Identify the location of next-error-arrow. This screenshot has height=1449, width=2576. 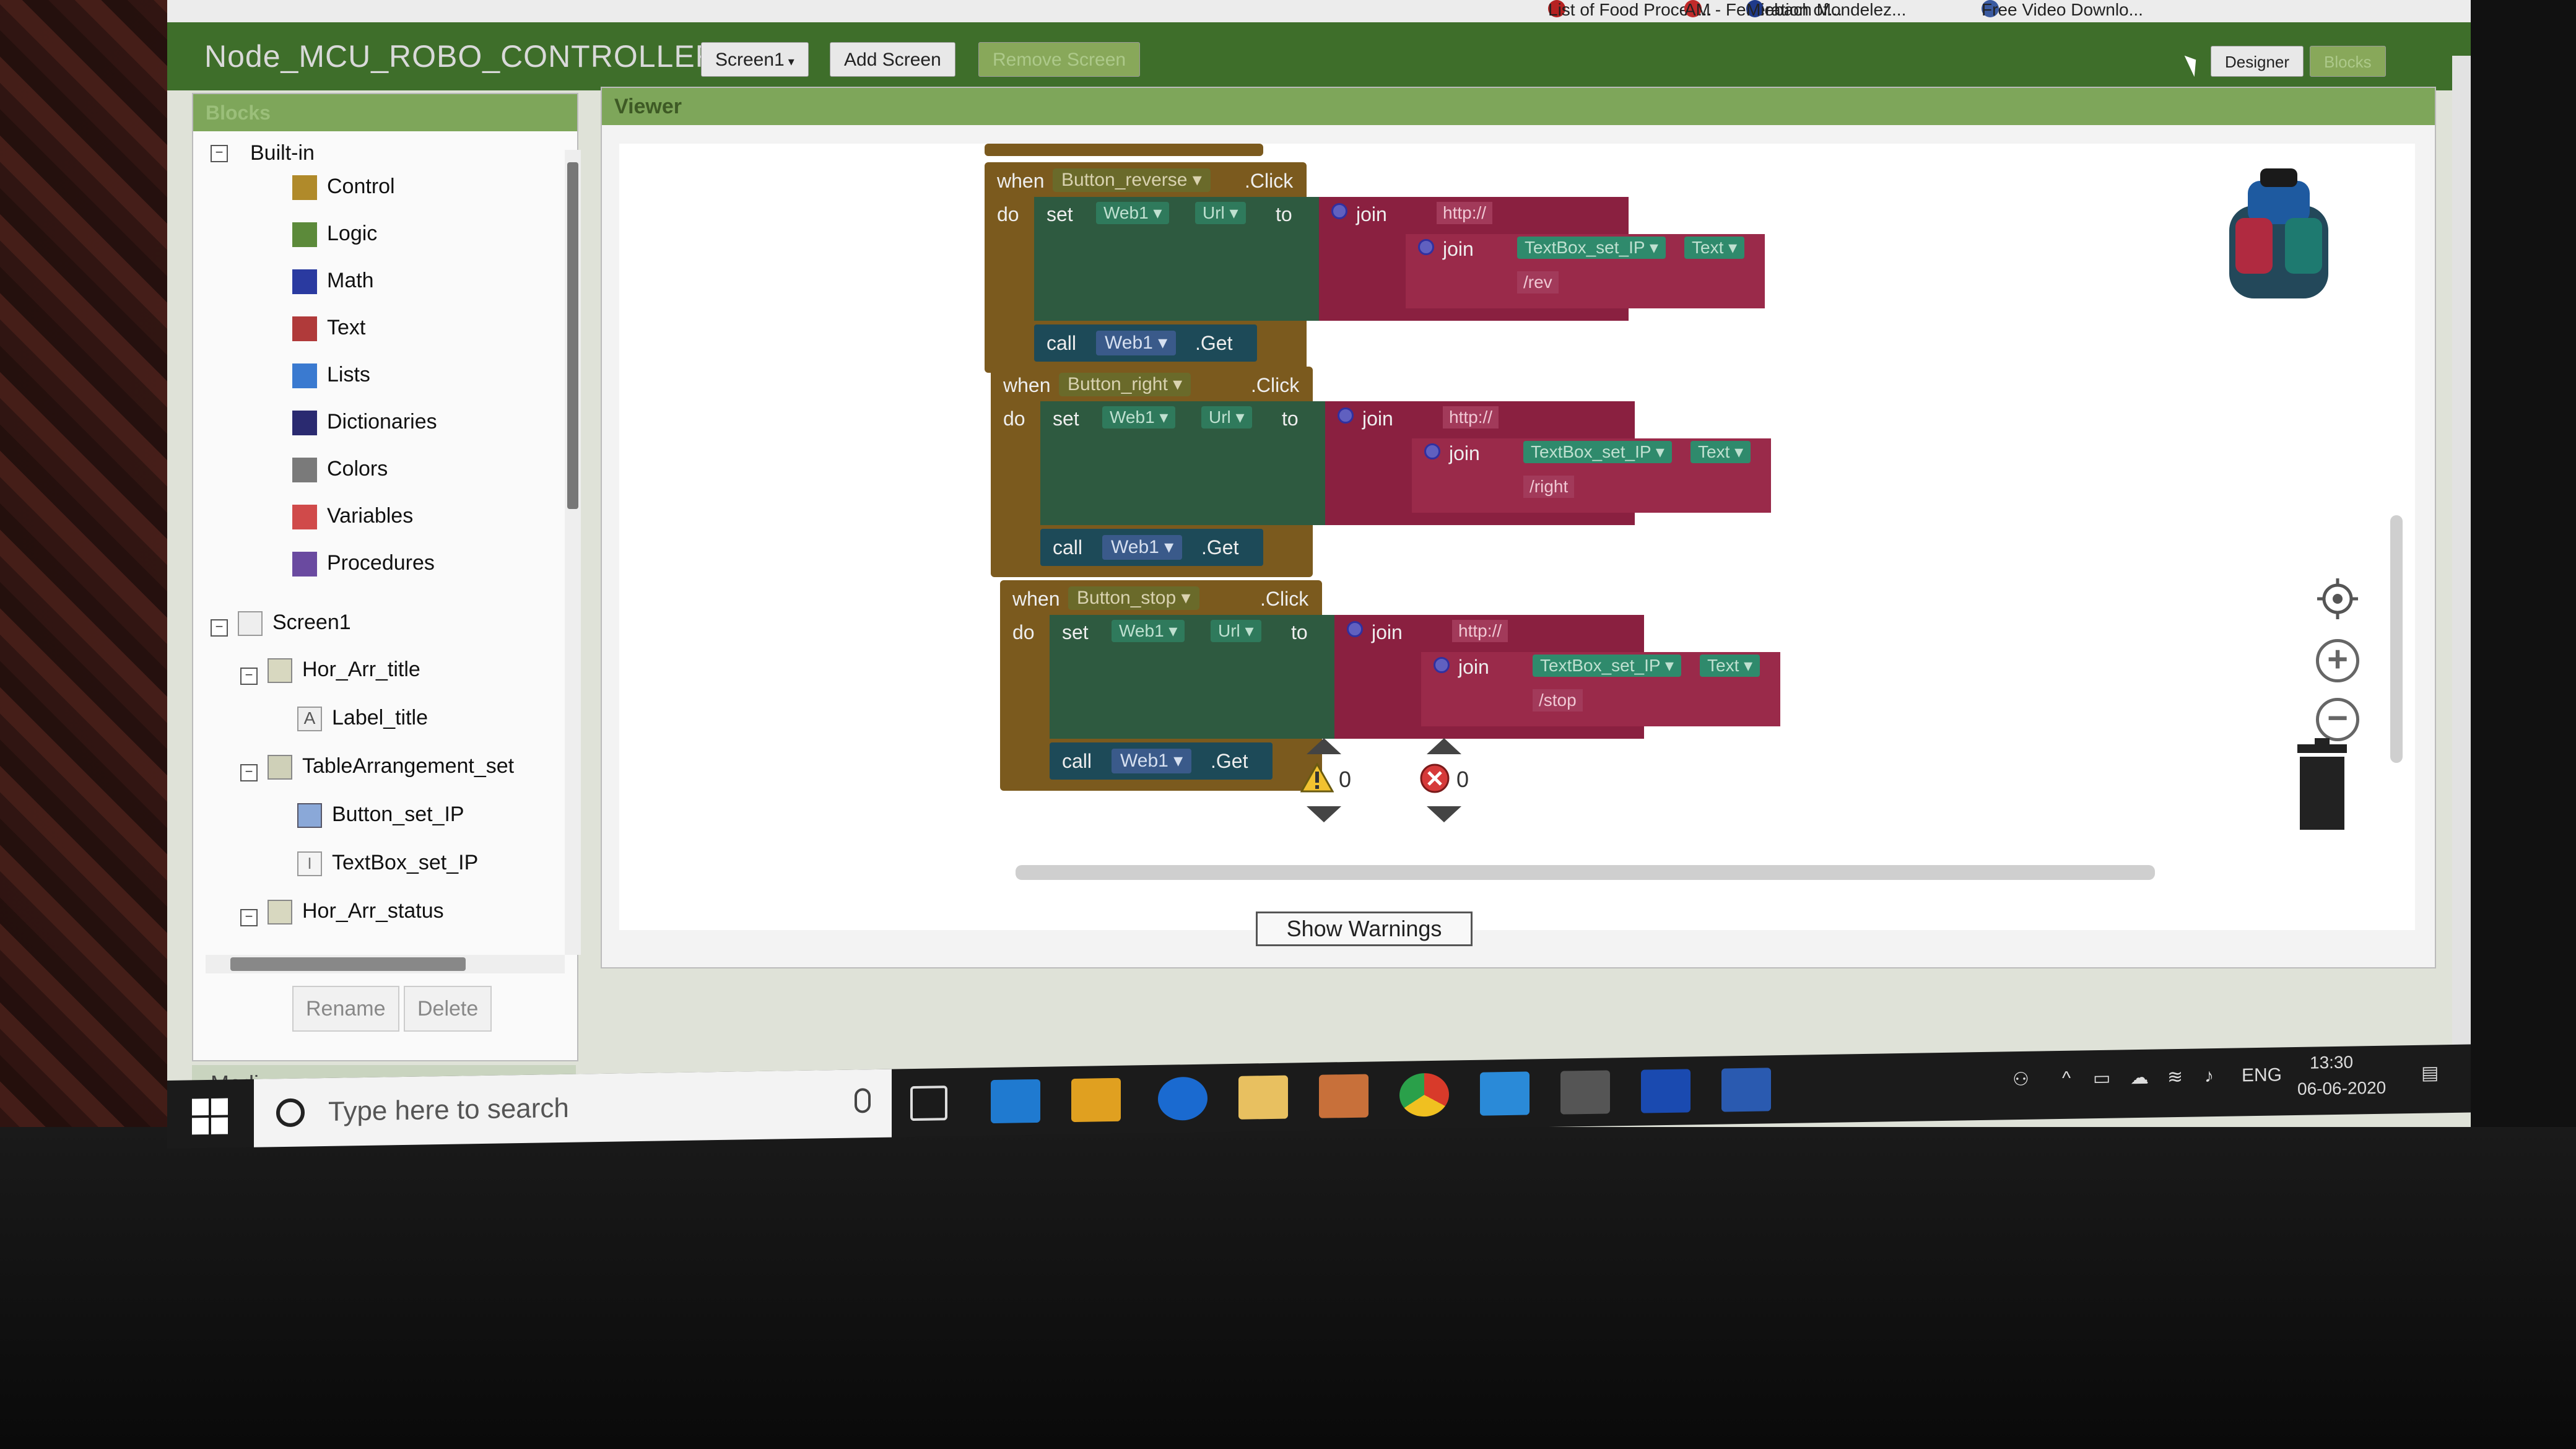
(1444, 814).